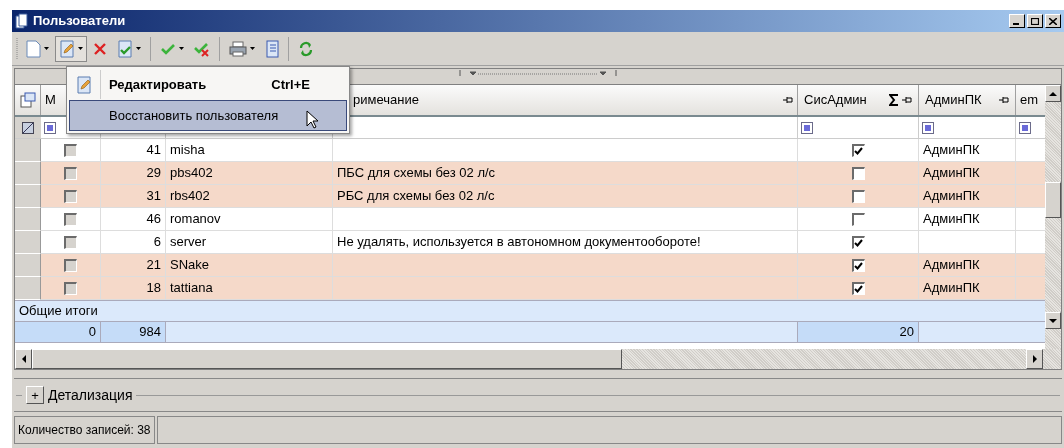 The width and height of the screenshot is (1064, 448). What do you see at coordinates (133, 332) in the screenshot?
I see `table-cell: 984` at bounding box center [133, 332].